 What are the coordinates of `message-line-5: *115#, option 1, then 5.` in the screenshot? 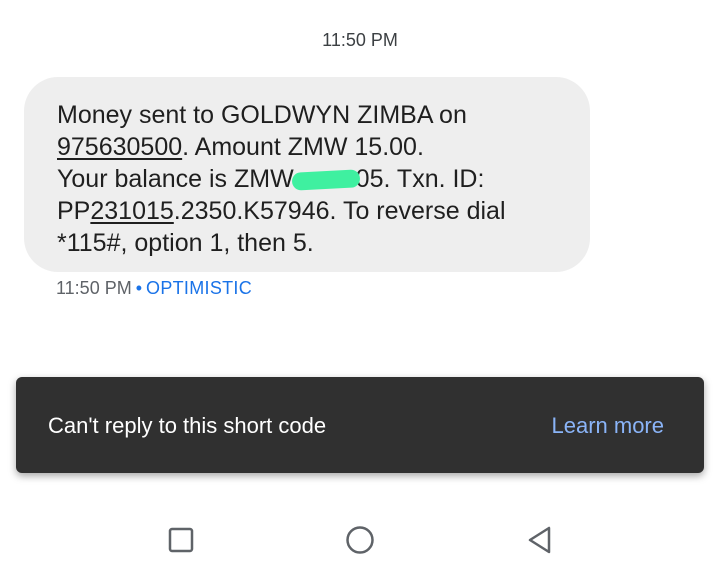 It's located at (312, 243).